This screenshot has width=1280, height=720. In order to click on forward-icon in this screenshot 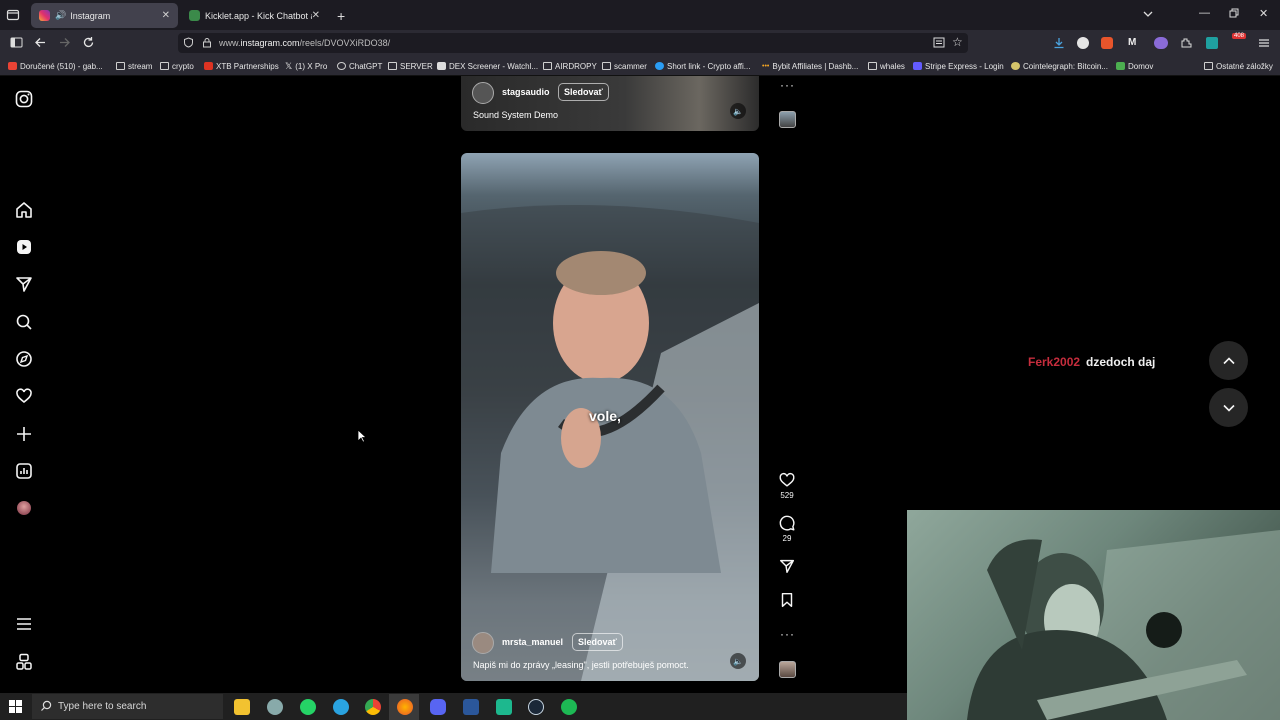, I will do `click(64, 42)`.